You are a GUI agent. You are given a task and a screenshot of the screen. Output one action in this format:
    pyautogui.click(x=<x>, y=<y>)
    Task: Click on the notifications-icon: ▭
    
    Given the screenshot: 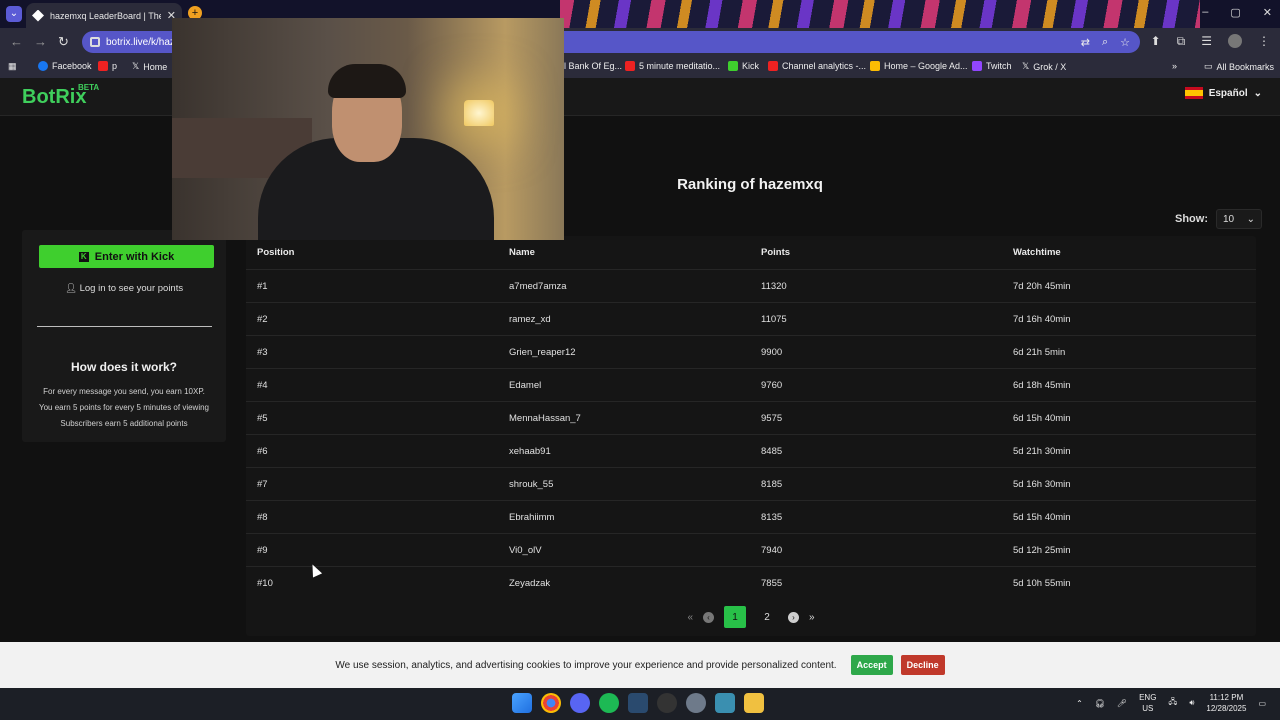 What is the action you would take?
    pyautogui.click(x=1262, y=703)
    